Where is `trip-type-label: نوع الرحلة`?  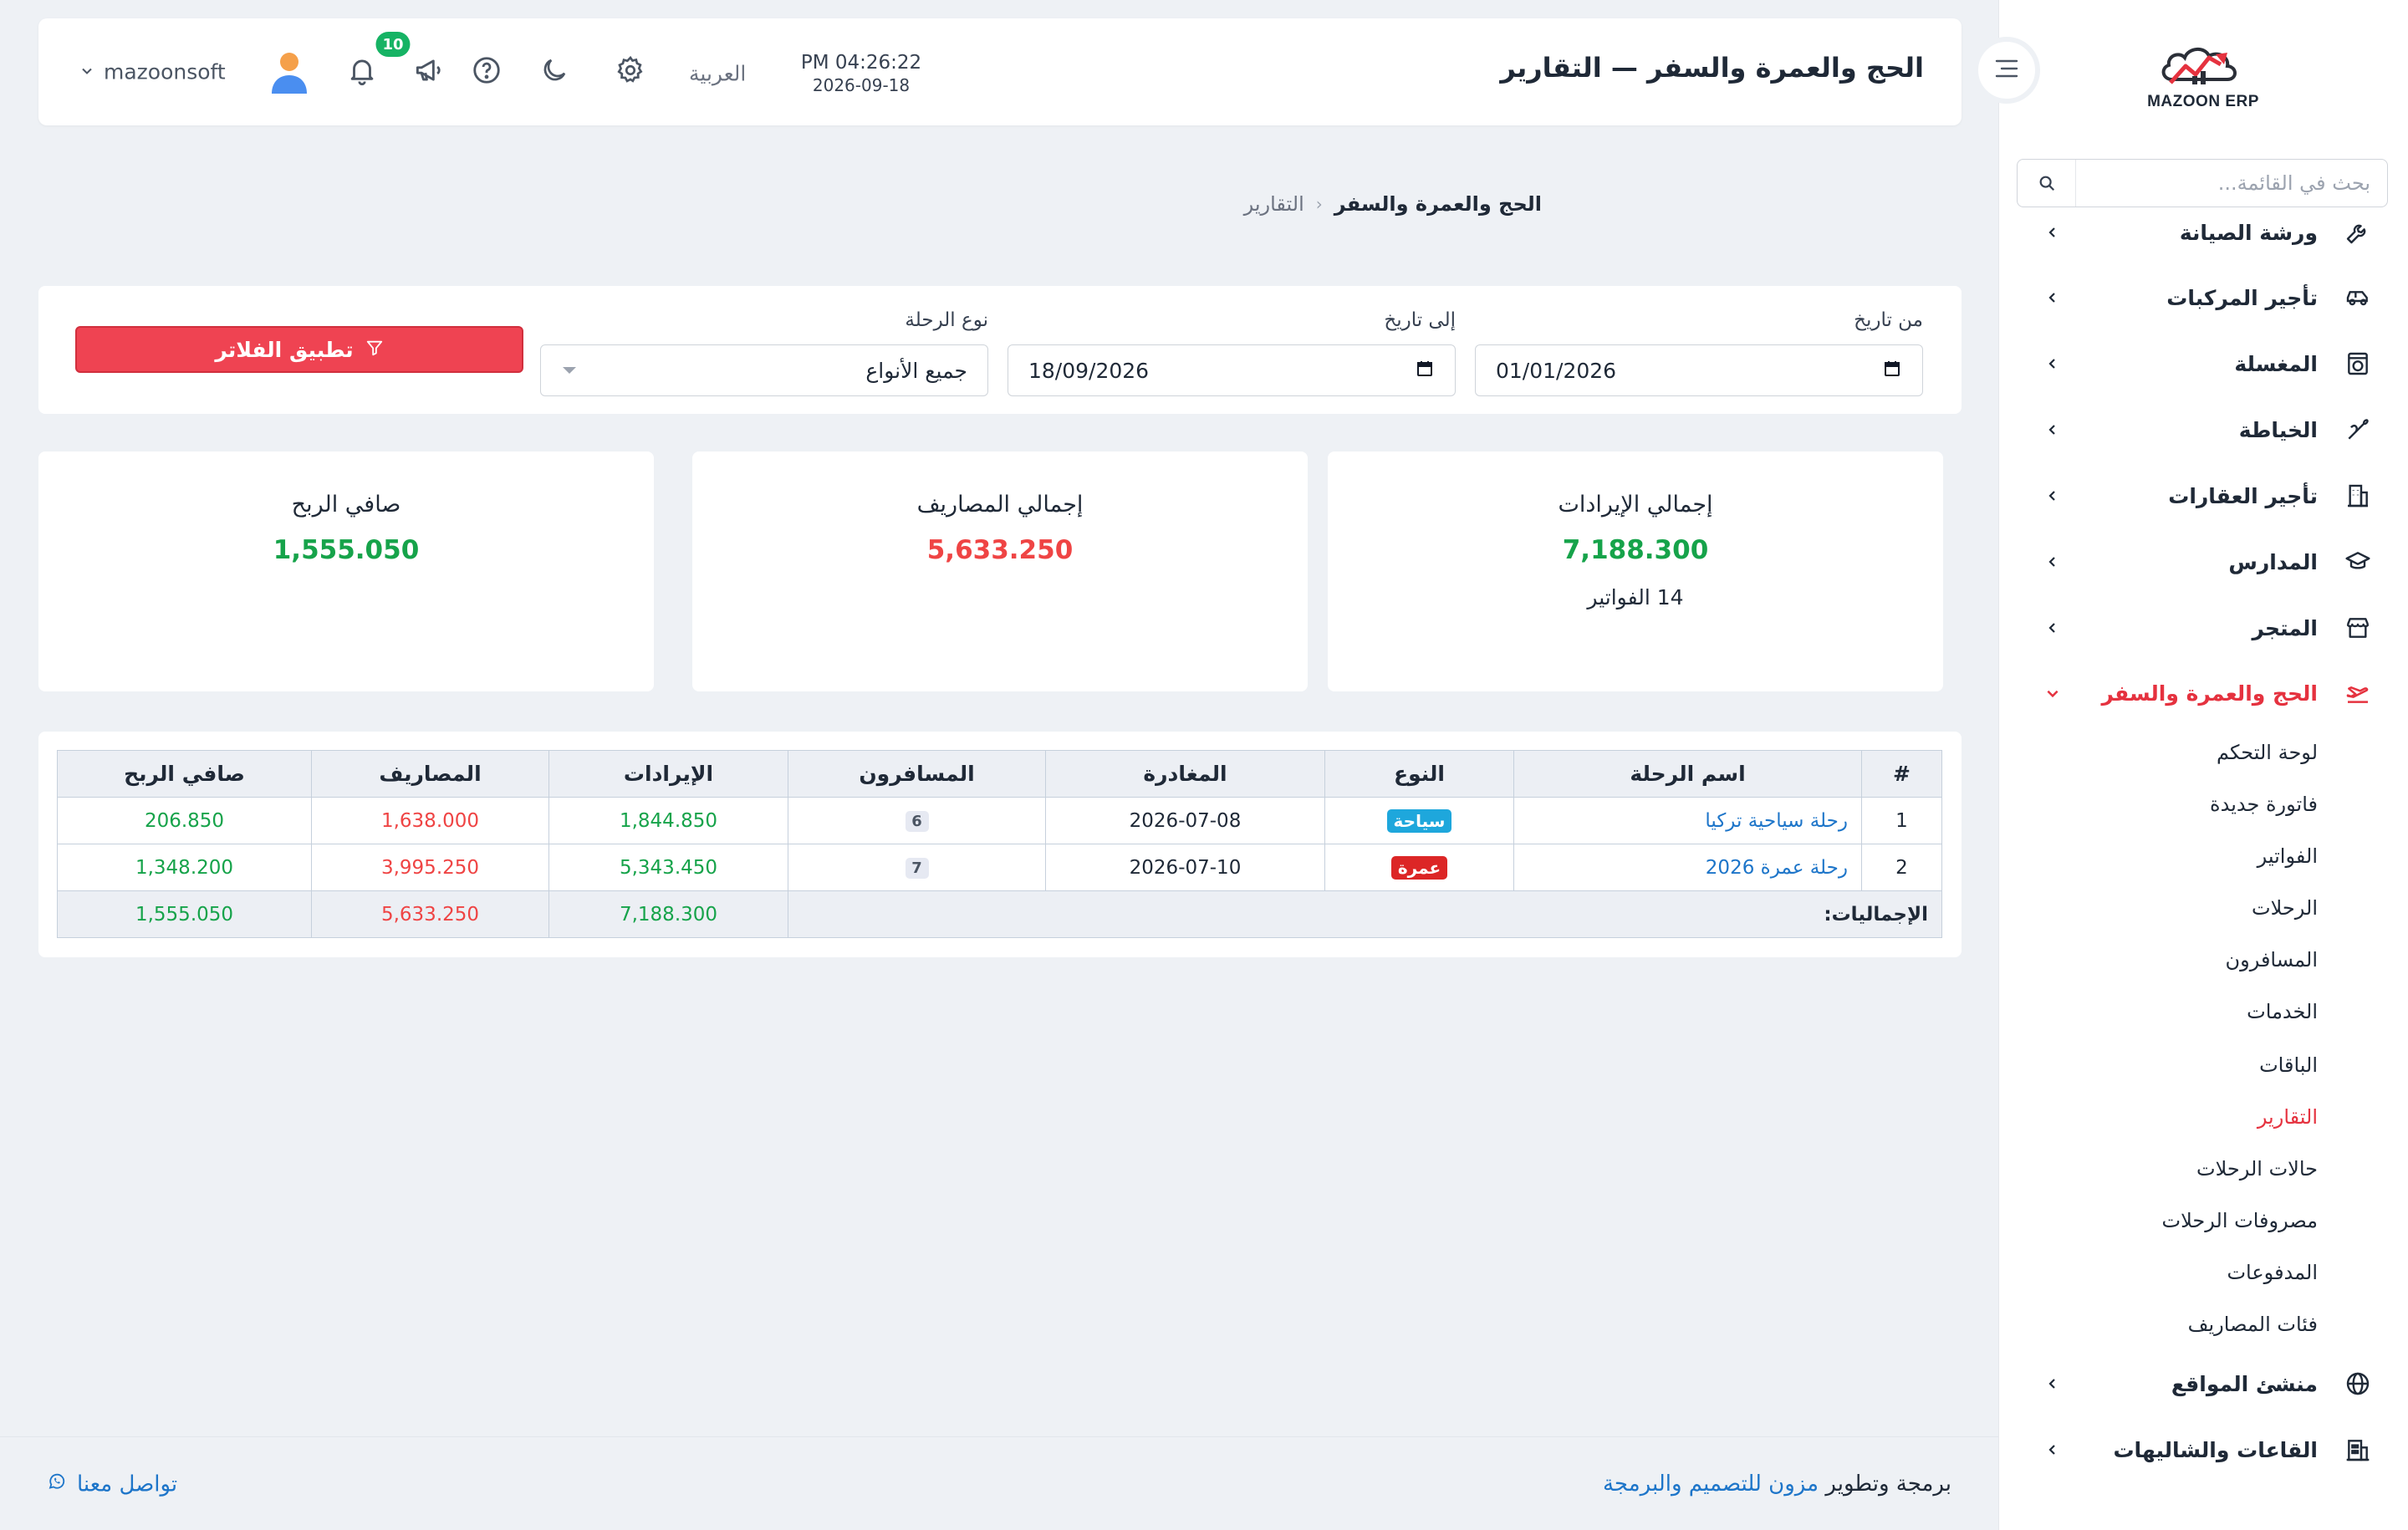 trip-type-label: نوع الرحلة is located at coordinates (946, 320).